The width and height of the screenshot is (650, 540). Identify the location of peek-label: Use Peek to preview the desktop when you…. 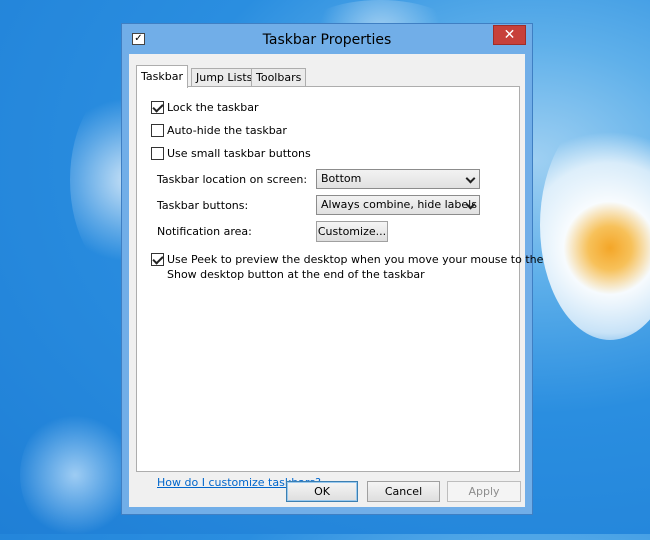
(355, 267).